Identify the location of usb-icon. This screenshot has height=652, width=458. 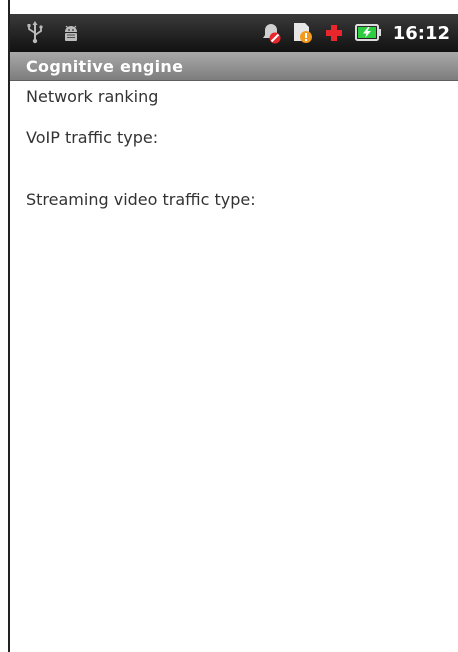
(35, 33).